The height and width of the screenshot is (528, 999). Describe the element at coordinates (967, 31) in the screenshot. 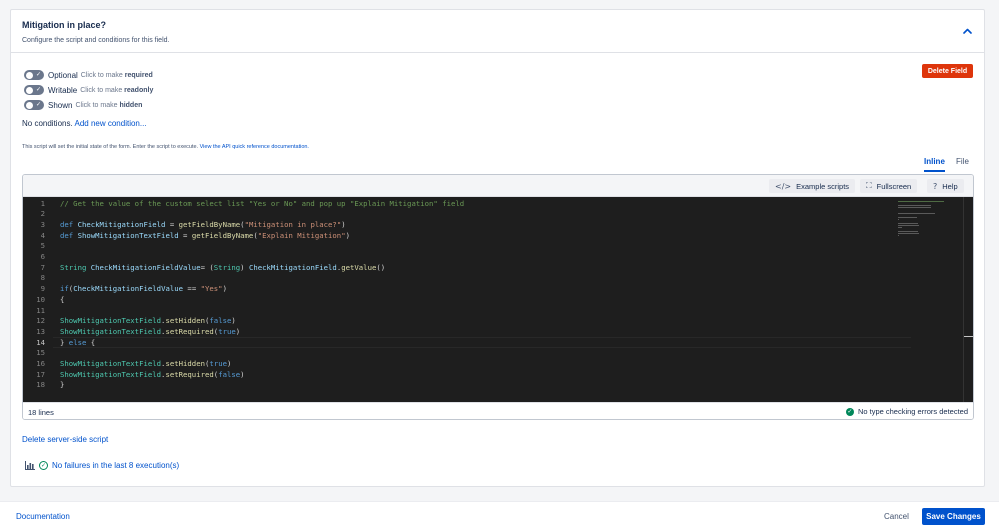

I see `chevron-up-icon` at that location.